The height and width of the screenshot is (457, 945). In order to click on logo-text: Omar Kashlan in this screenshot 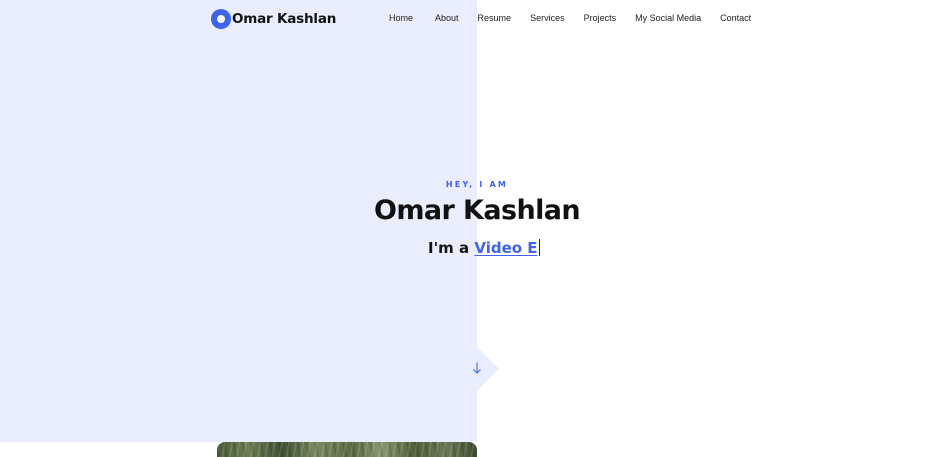, I will do `click(284, 19)`.